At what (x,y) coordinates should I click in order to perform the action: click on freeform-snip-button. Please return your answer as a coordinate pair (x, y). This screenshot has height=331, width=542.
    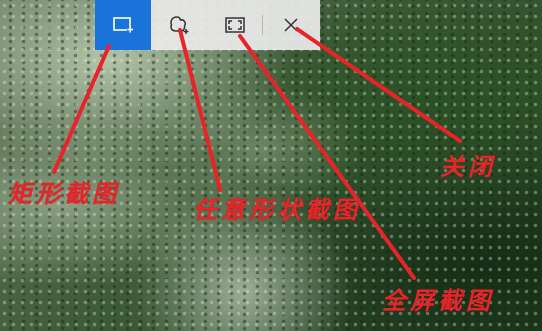
    Looking at the image, I should click on (179, 25).